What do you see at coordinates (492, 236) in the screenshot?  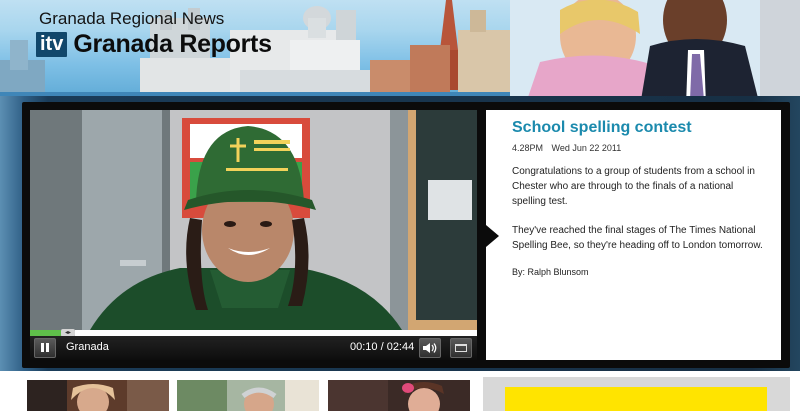 I see `card-pointer` at bounding box center [492, 236].